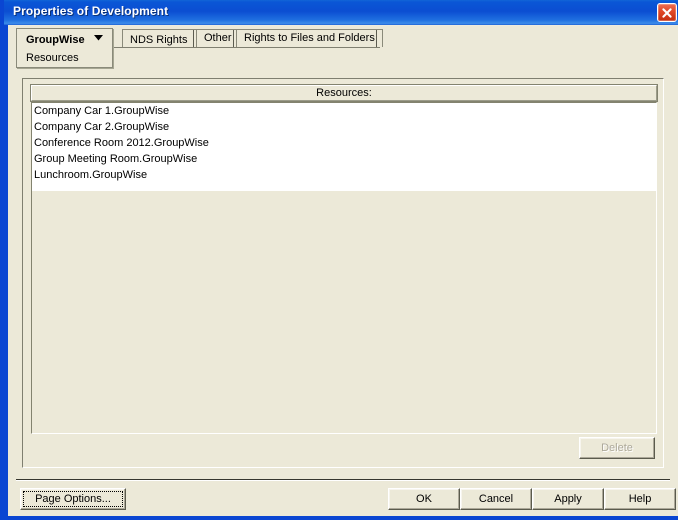 The image size is (678, 520). I want to click on tab-rights-label: Rights to Files and Folders, so click(309, 38).